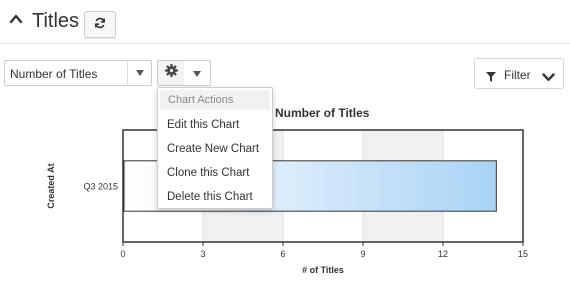 The image size is (570, 288). I want to click on x-tick-label: 9, so click(362, 254).